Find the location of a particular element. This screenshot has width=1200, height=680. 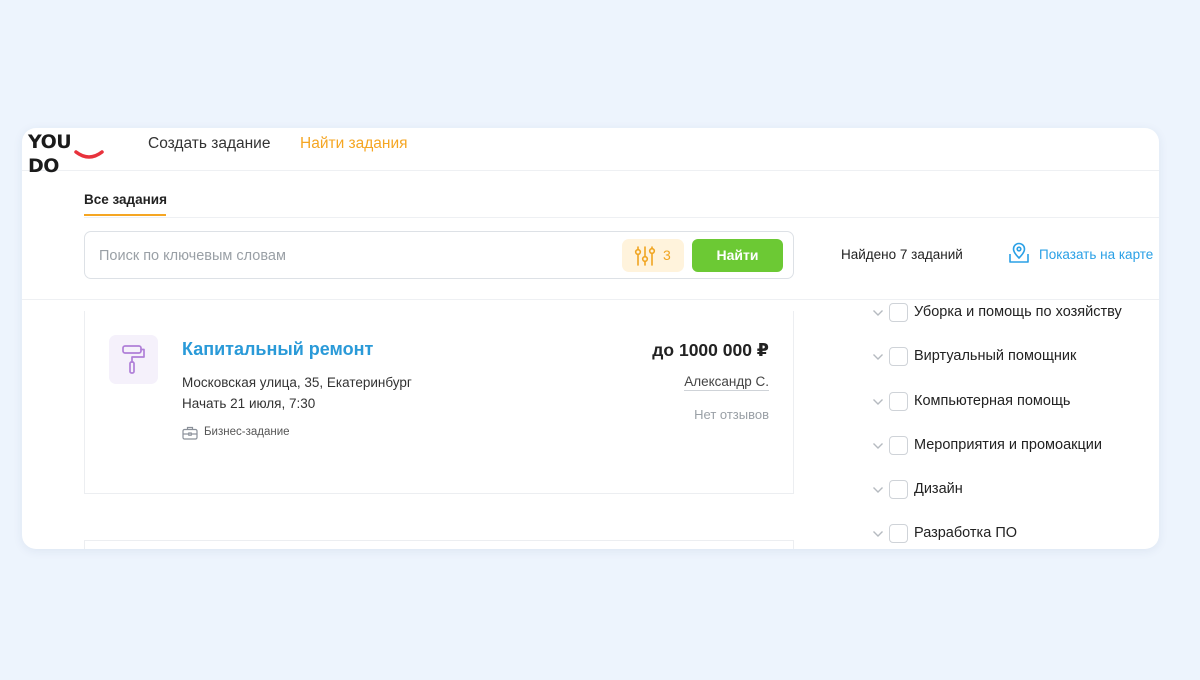

top-header: YOU DO Создать задание Найти задания is located at coordinates (590, 152).